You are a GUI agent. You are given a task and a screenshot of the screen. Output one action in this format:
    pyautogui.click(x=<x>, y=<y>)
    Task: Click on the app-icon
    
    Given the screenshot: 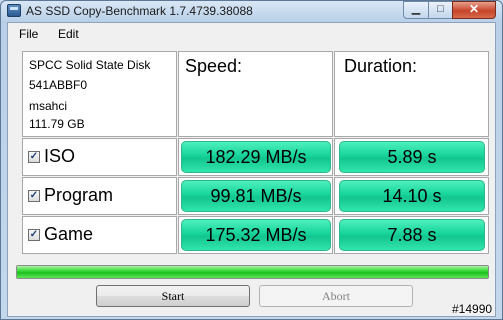 What is the action you would take?
    pyautogui.click(x=14, y=10)
    